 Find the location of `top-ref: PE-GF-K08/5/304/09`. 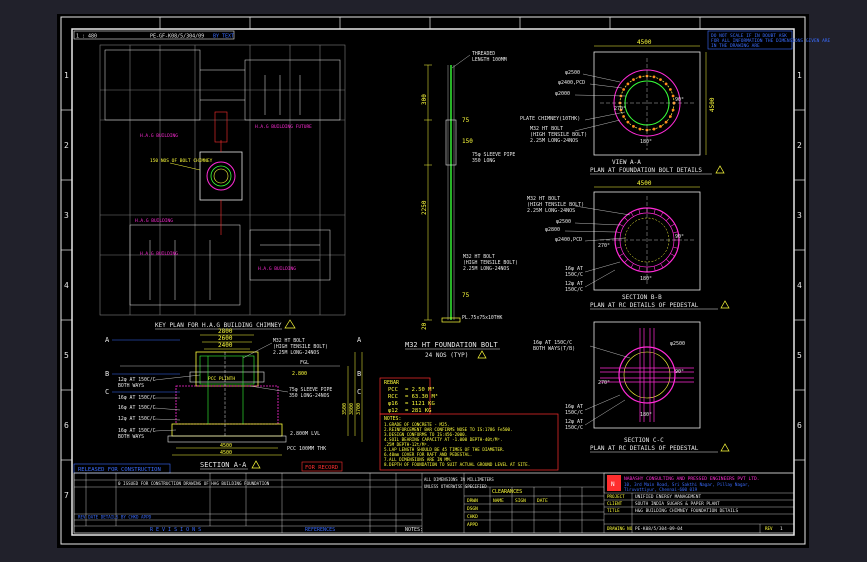

top-ref: PE-GF-K08/5/304/09 is located at coordinates (177, 37).